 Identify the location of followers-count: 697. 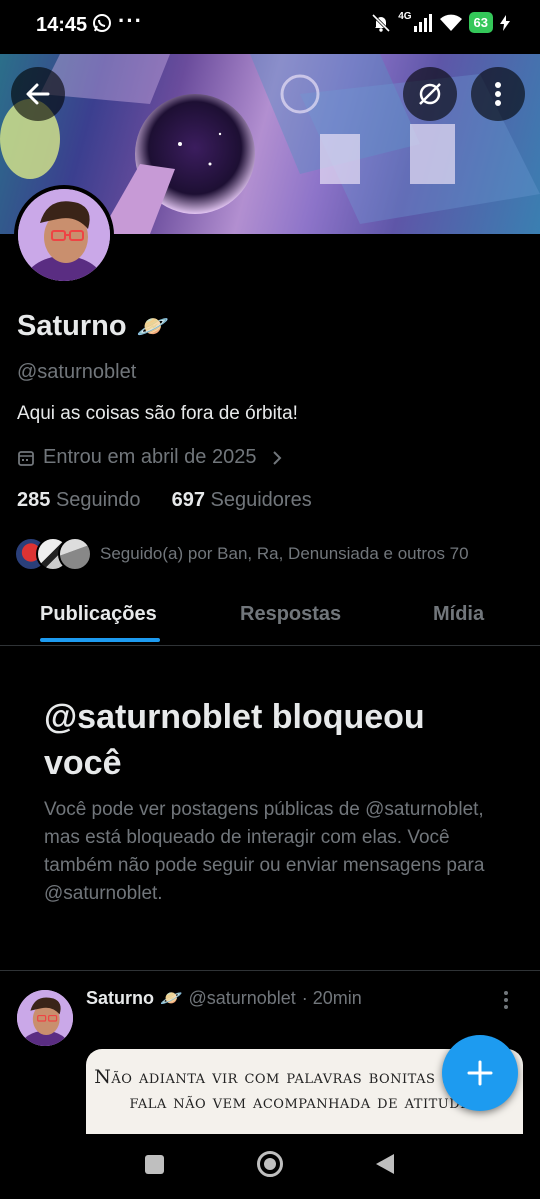
(188, 500).